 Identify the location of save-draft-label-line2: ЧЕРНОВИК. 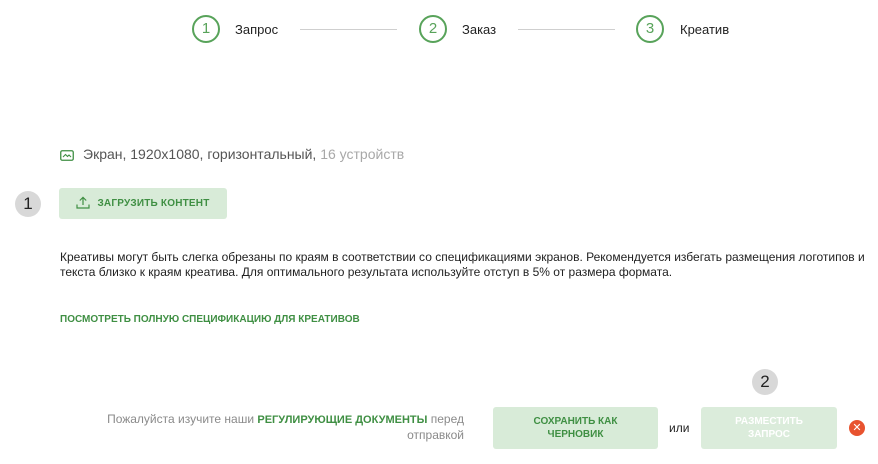
(575, 434).